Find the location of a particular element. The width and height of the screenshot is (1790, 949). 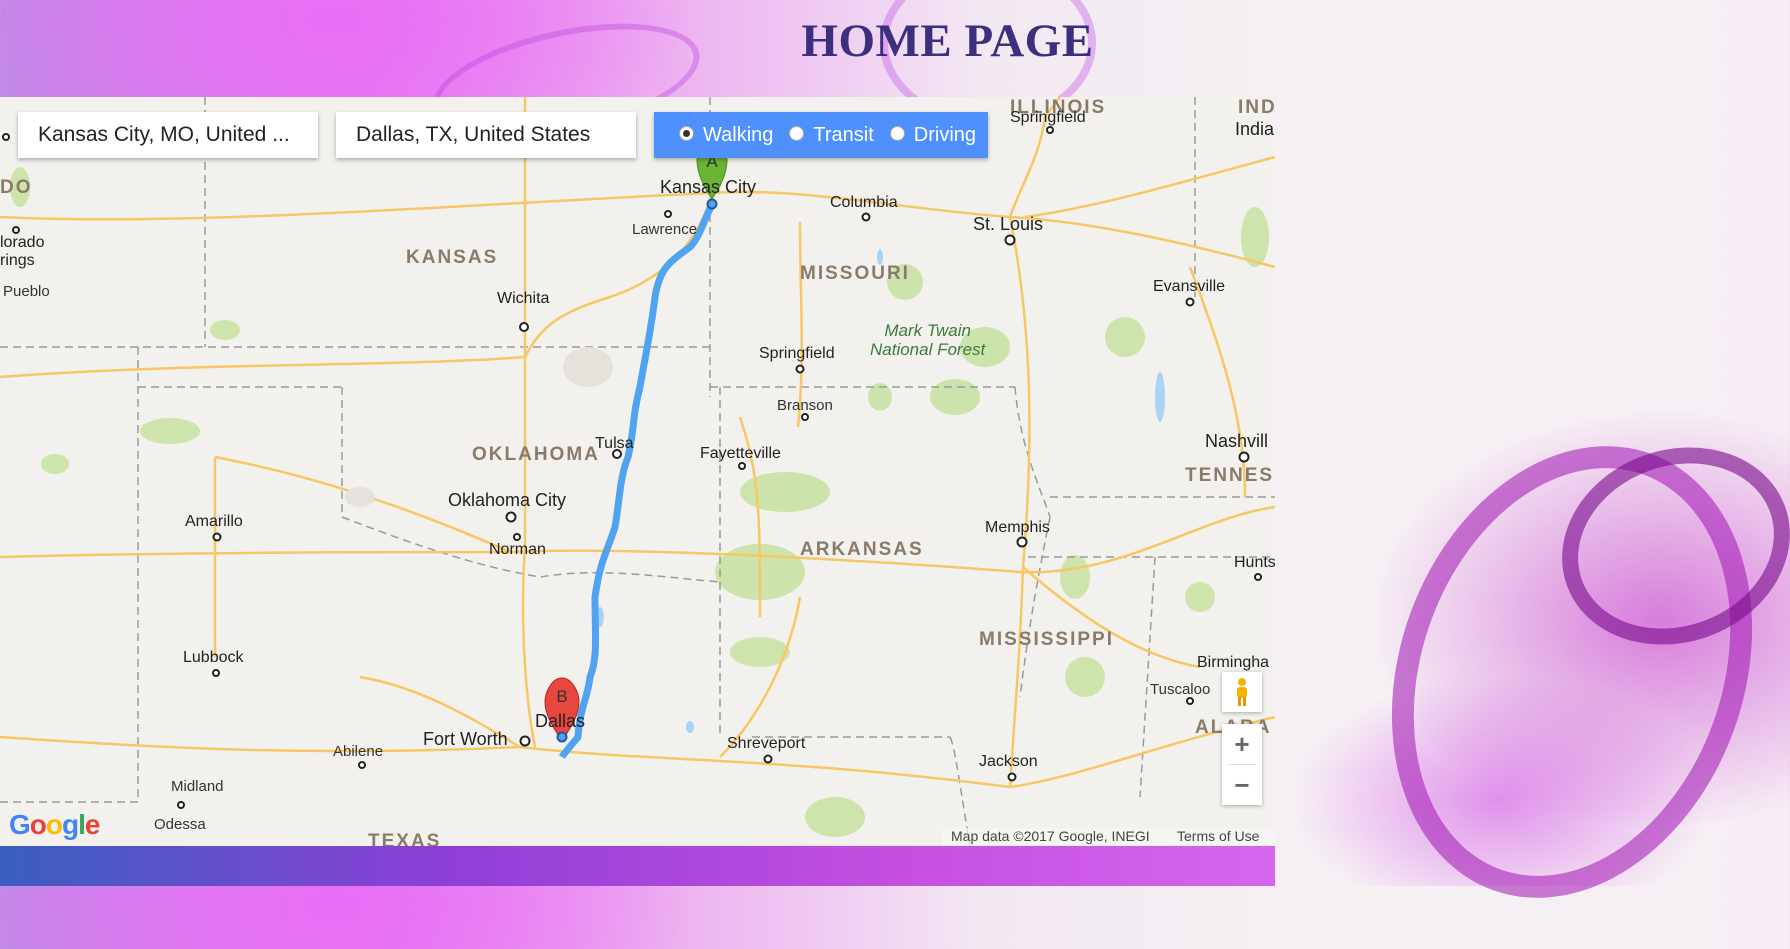

mode-transit: Transit is located at coordinates (831, 135).